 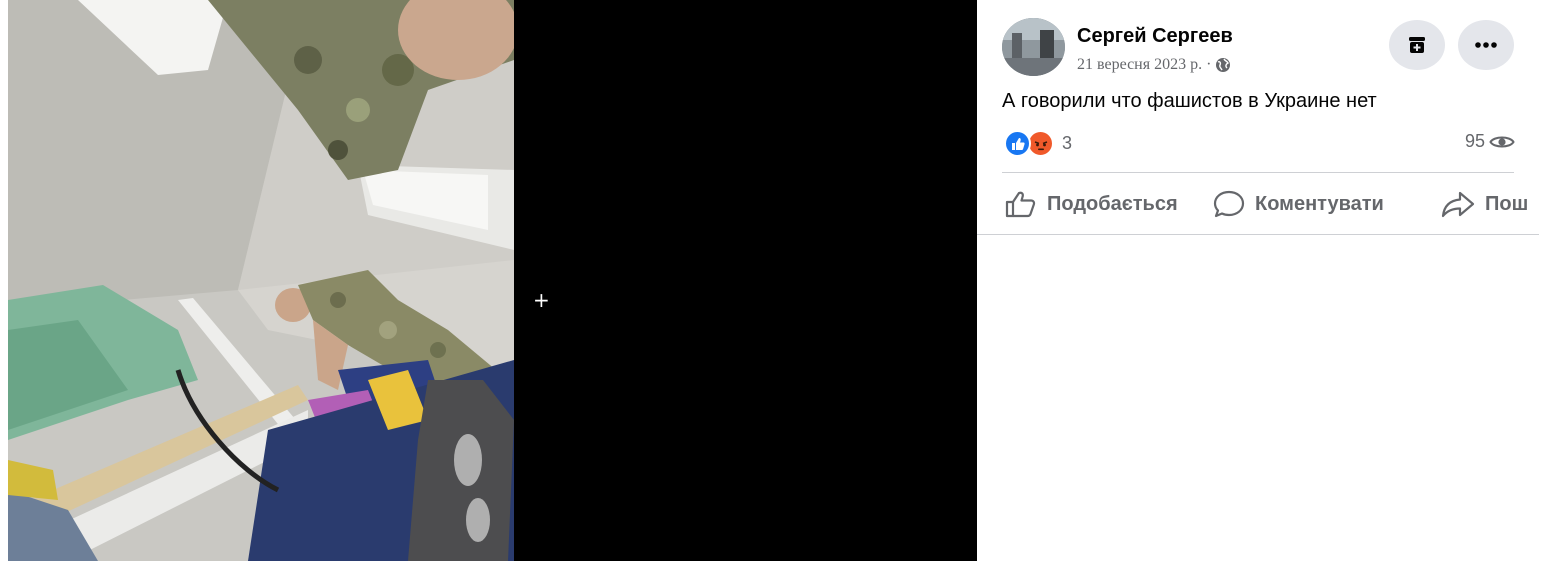 I want to click on share-label: Пош, so click(x=1507, y=203).